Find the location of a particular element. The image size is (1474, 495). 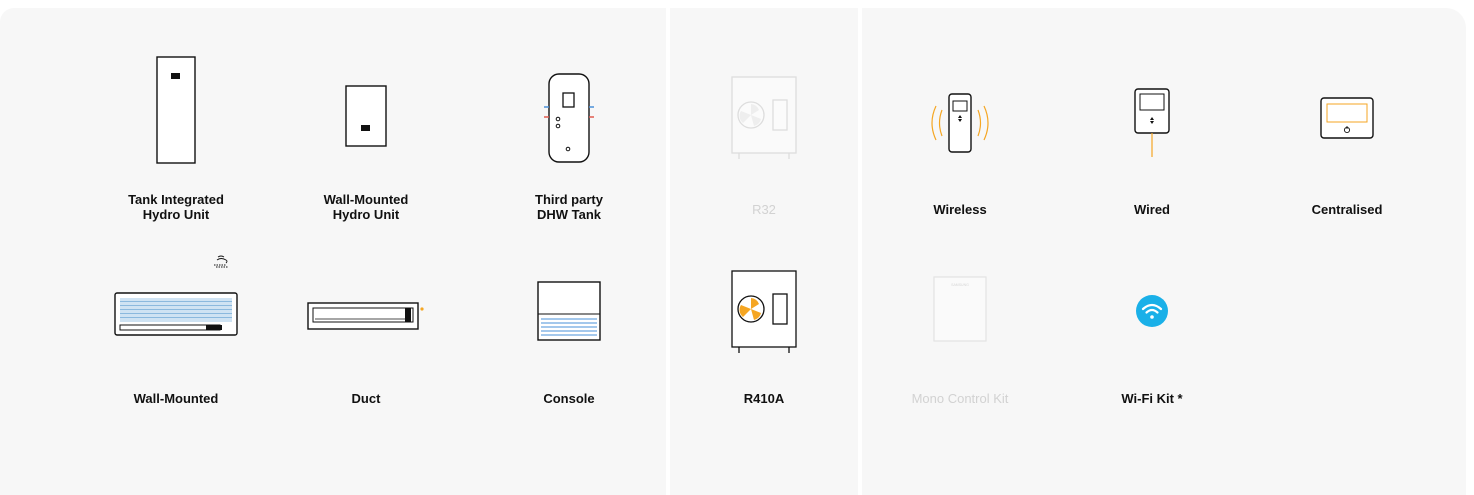

outdoor-units-panel: R32 R410A is located at coordinates (764, 251).